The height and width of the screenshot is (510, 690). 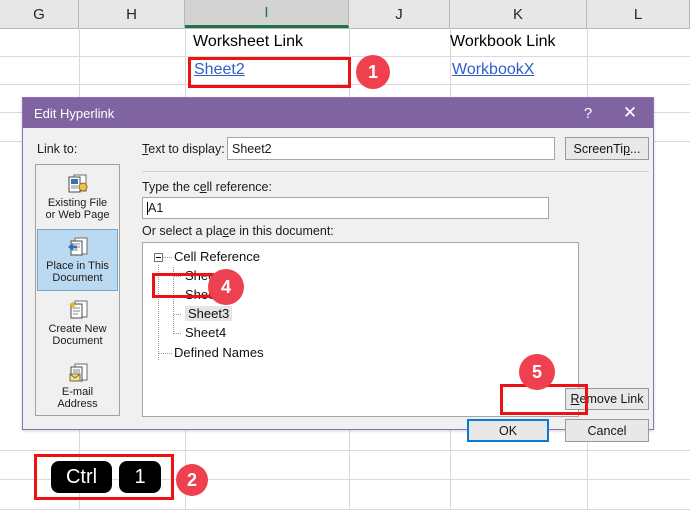 What do you see at coordinates (588, 113) in the screenshot?
I see `help-icon: ?` at bounding box center [588, 113].